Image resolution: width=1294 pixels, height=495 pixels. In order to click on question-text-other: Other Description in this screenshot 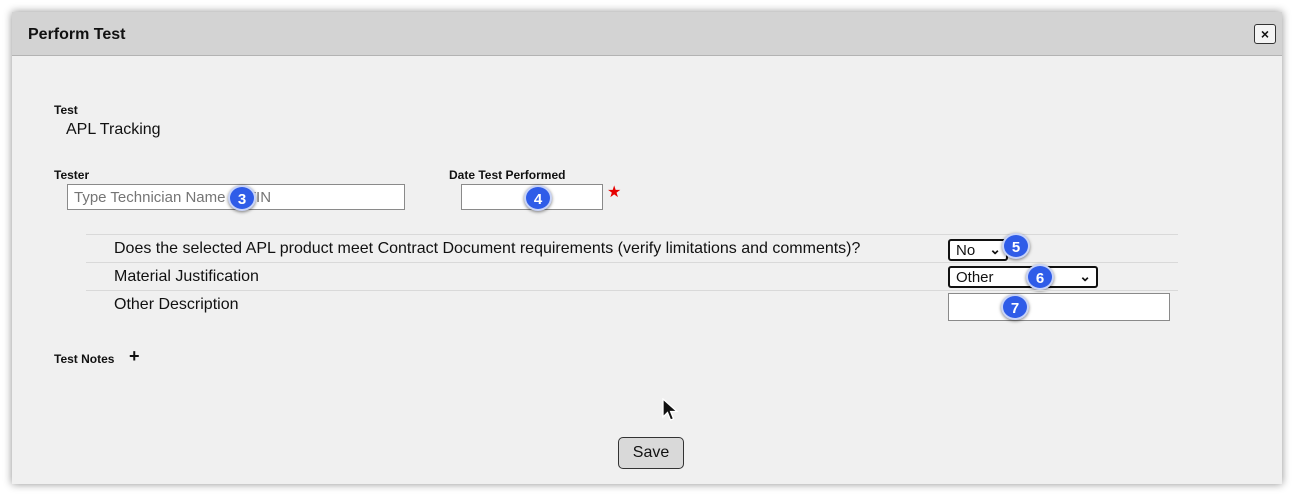, I will do `click(176, 304)`.